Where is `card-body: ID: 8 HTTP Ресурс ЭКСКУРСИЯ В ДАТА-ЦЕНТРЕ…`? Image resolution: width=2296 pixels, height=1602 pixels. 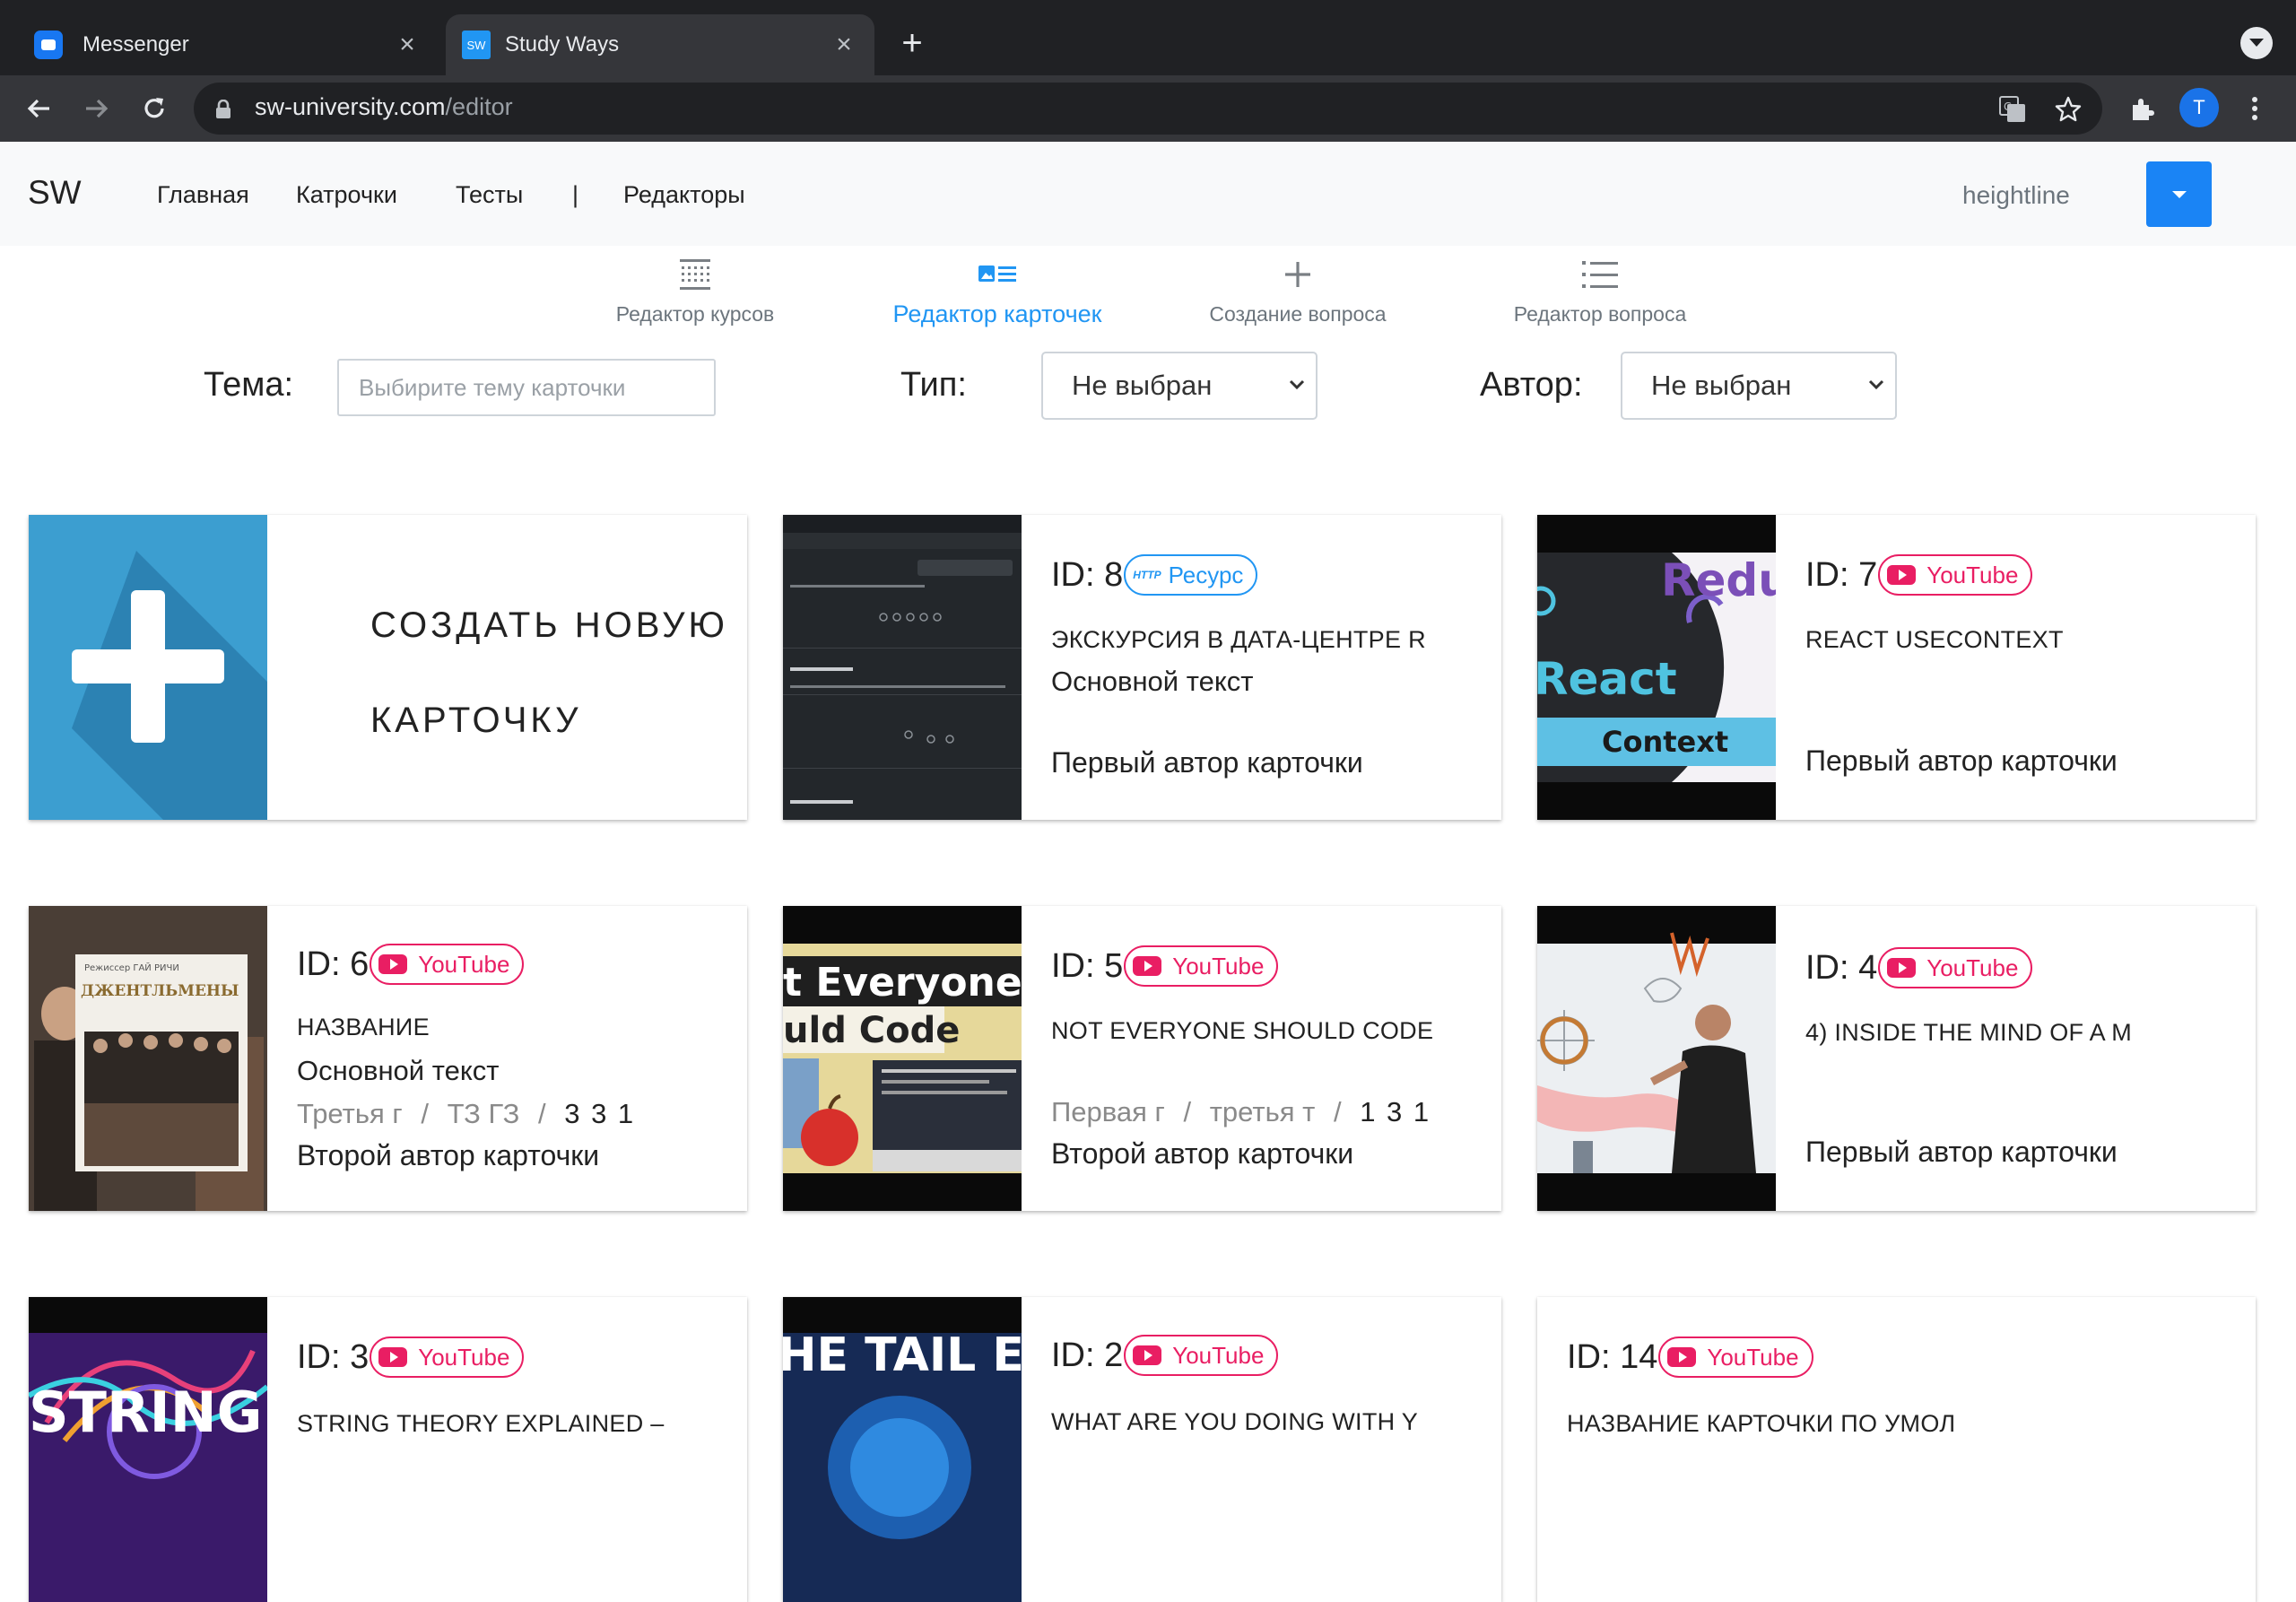
card-body: ID: 8 HTTP Ресурс ЭКСКУРСИЯ В ДАТА-ЦЕНТРЕ… is located at coordinates (1261, 668).